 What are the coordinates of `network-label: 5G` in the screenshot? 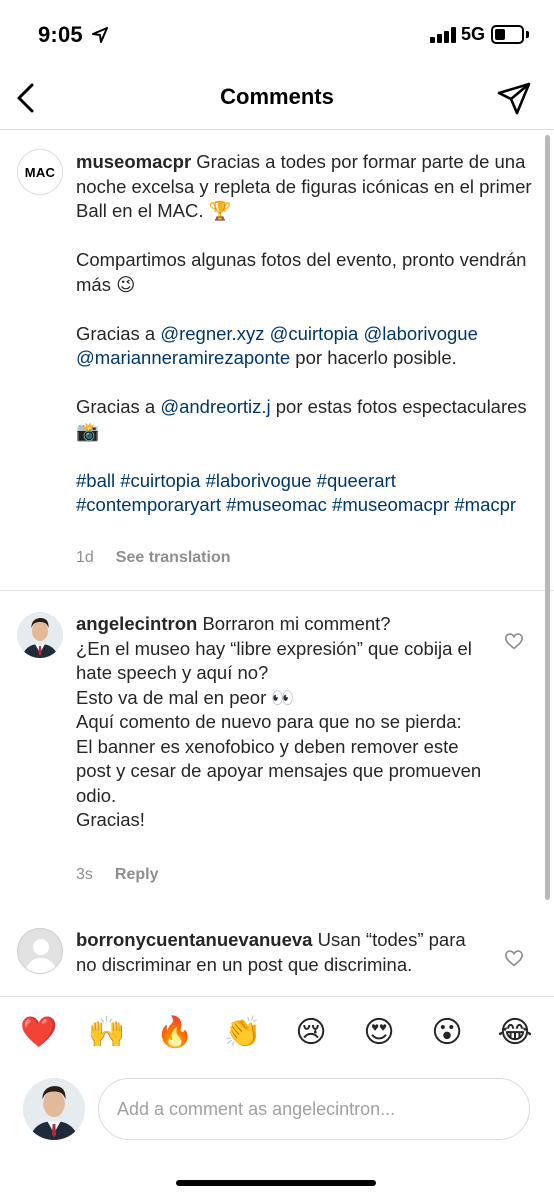 It's located at (473, 34).